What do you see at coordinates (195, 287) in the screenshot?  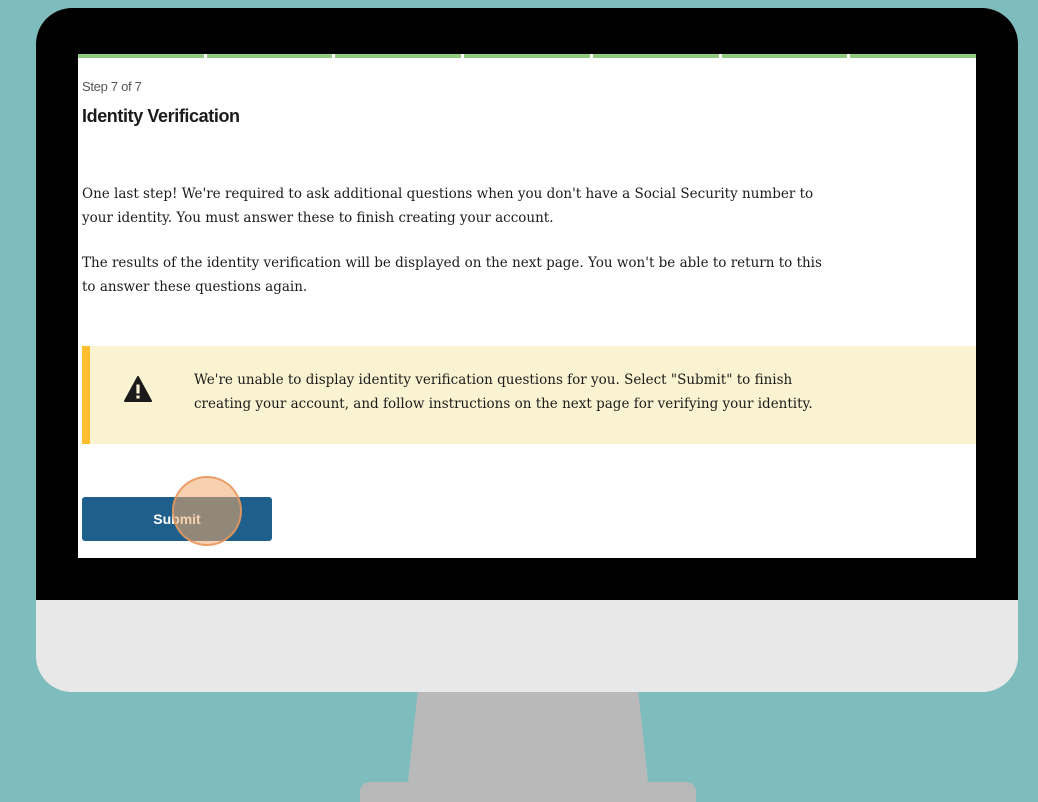 I see `results-paragraph-line: to answer these questions again.` at bounding box center [195, 287].